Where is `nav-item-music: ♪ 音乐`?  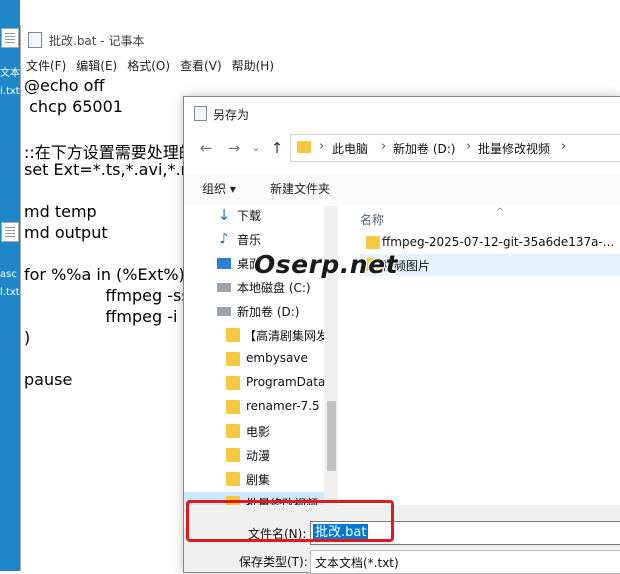 nav-item-music: ♪ 音乐 is located at coordinates (254, 239).